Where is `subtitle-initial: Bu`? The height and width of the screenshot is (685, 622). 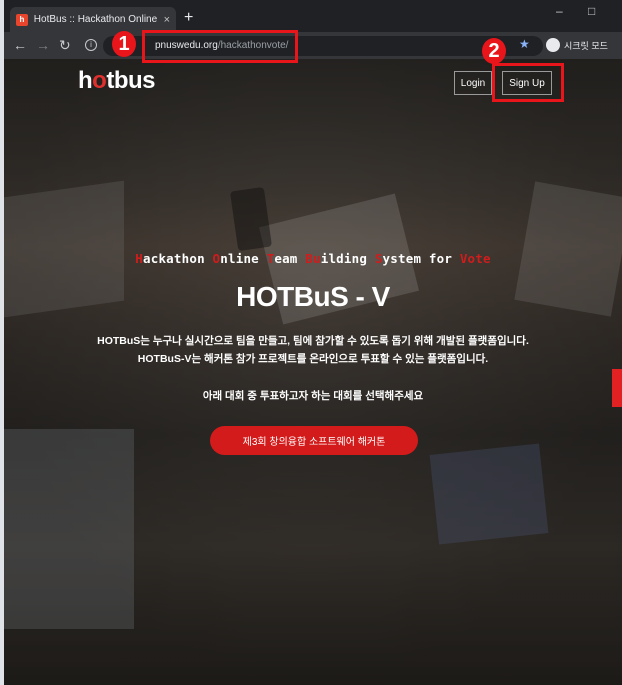
subtitle-initial: Bu is located at coordinates (313, 258).